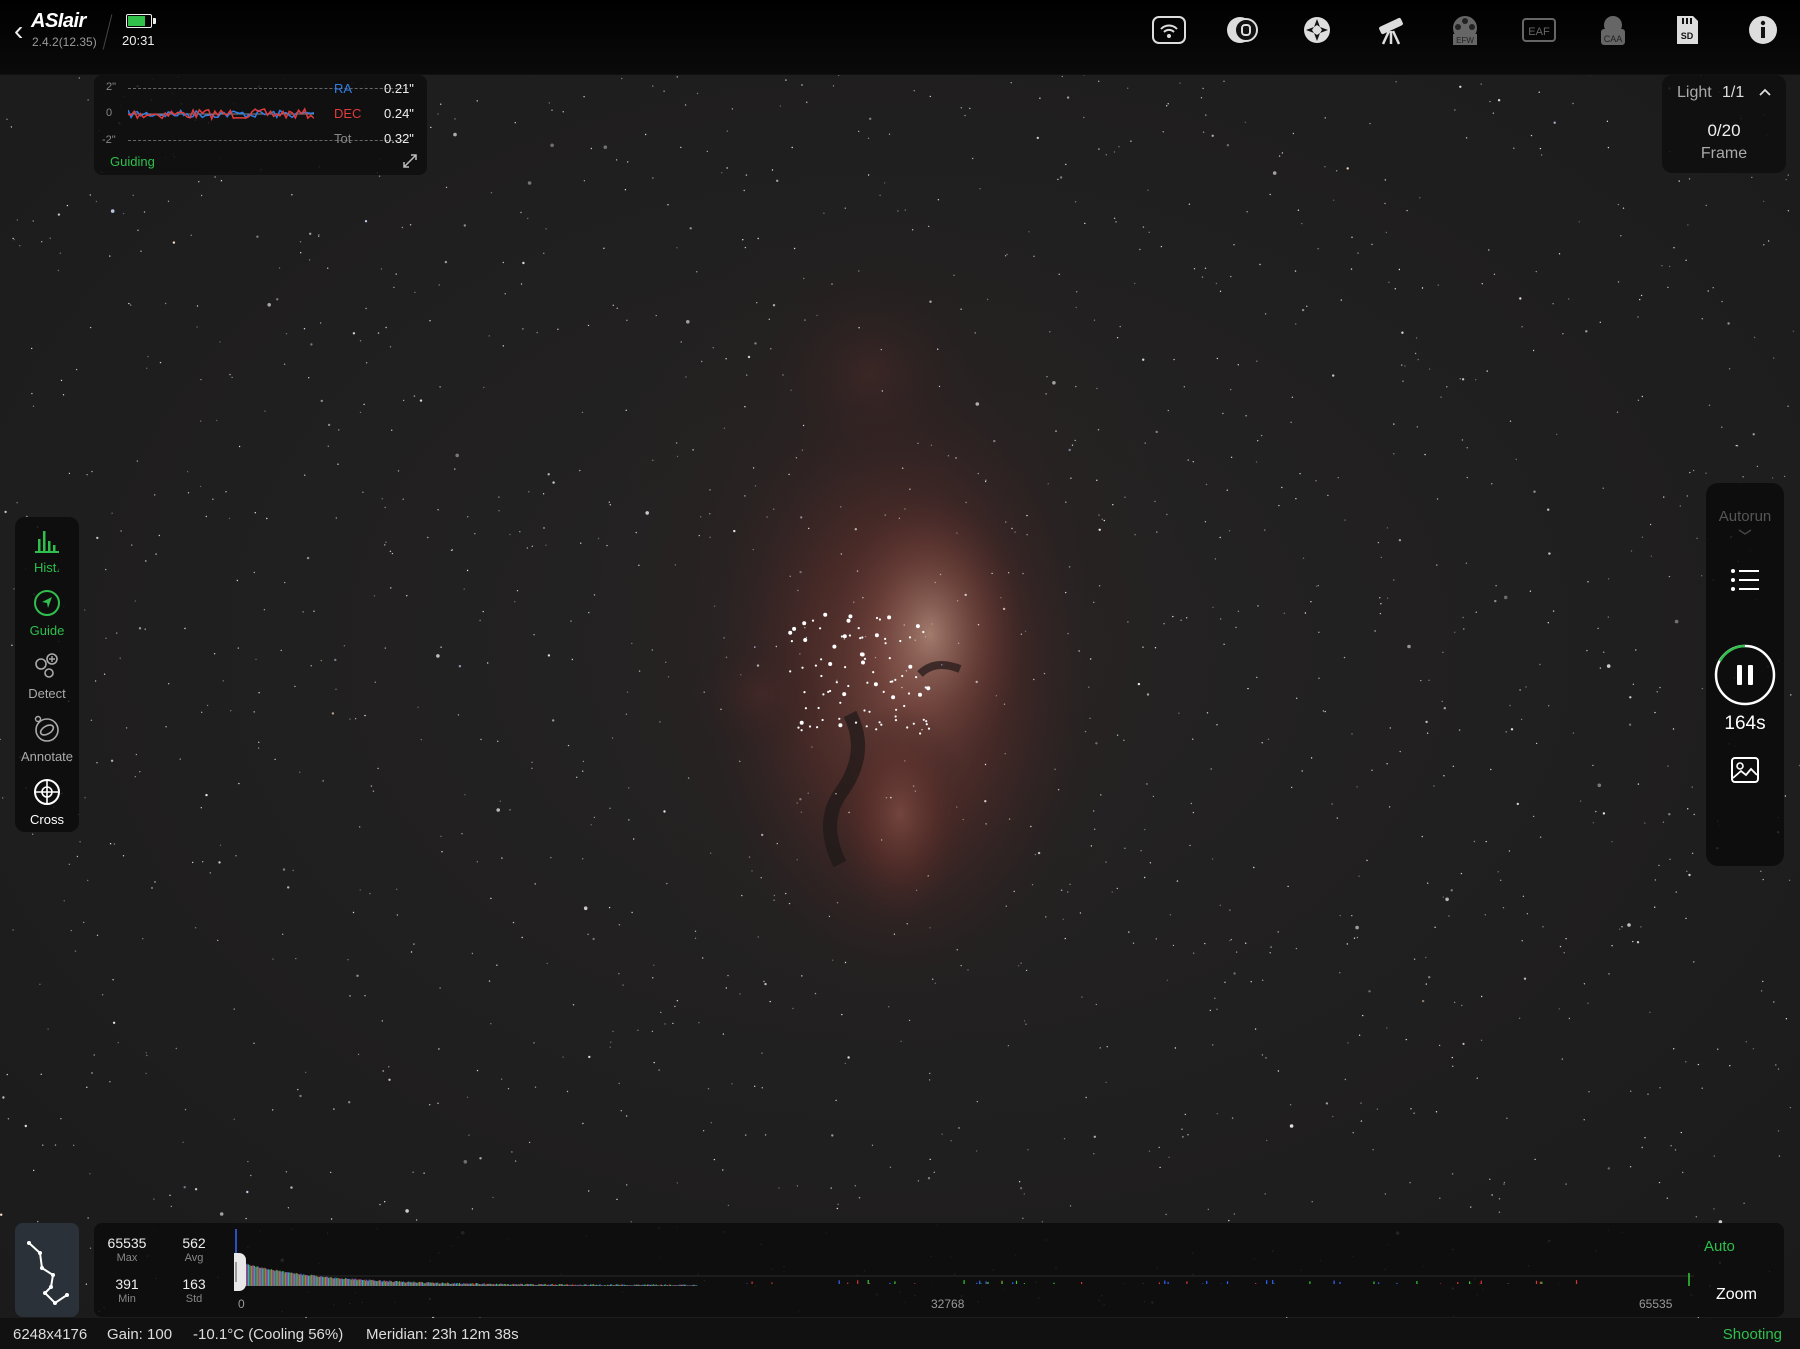  What do you see at coordinates (1613, 30) in the screenshot?
I see `rotator-icon: CAA` at bounding box center [1613, 30].